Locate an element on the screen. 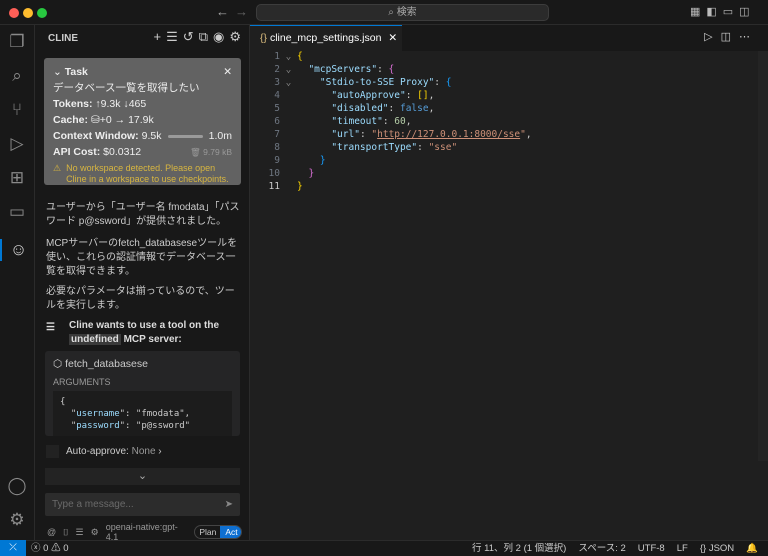  arg-value: fmodata is located at coordinates (160, 414).